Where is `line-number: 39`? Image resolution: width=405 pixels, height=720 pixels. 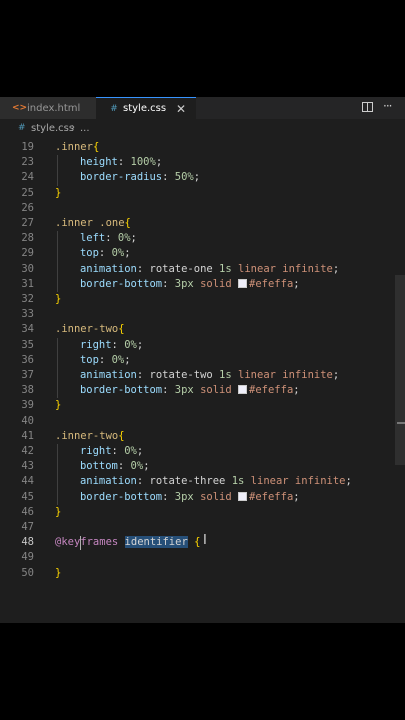 line-number: 39 is located at coordinates (27, 405).